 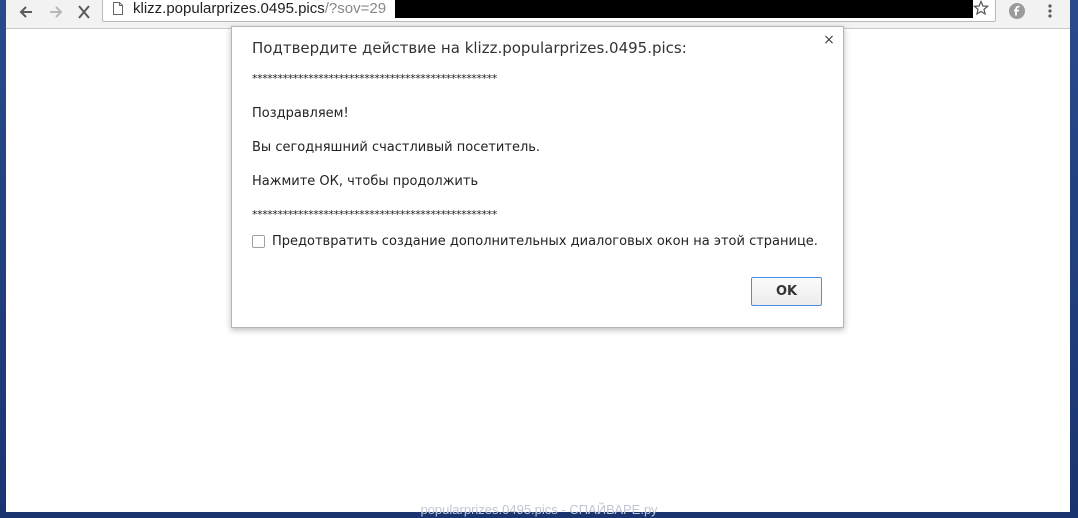 I want to click on back-arrow-icon, so click(x=25, y=12).